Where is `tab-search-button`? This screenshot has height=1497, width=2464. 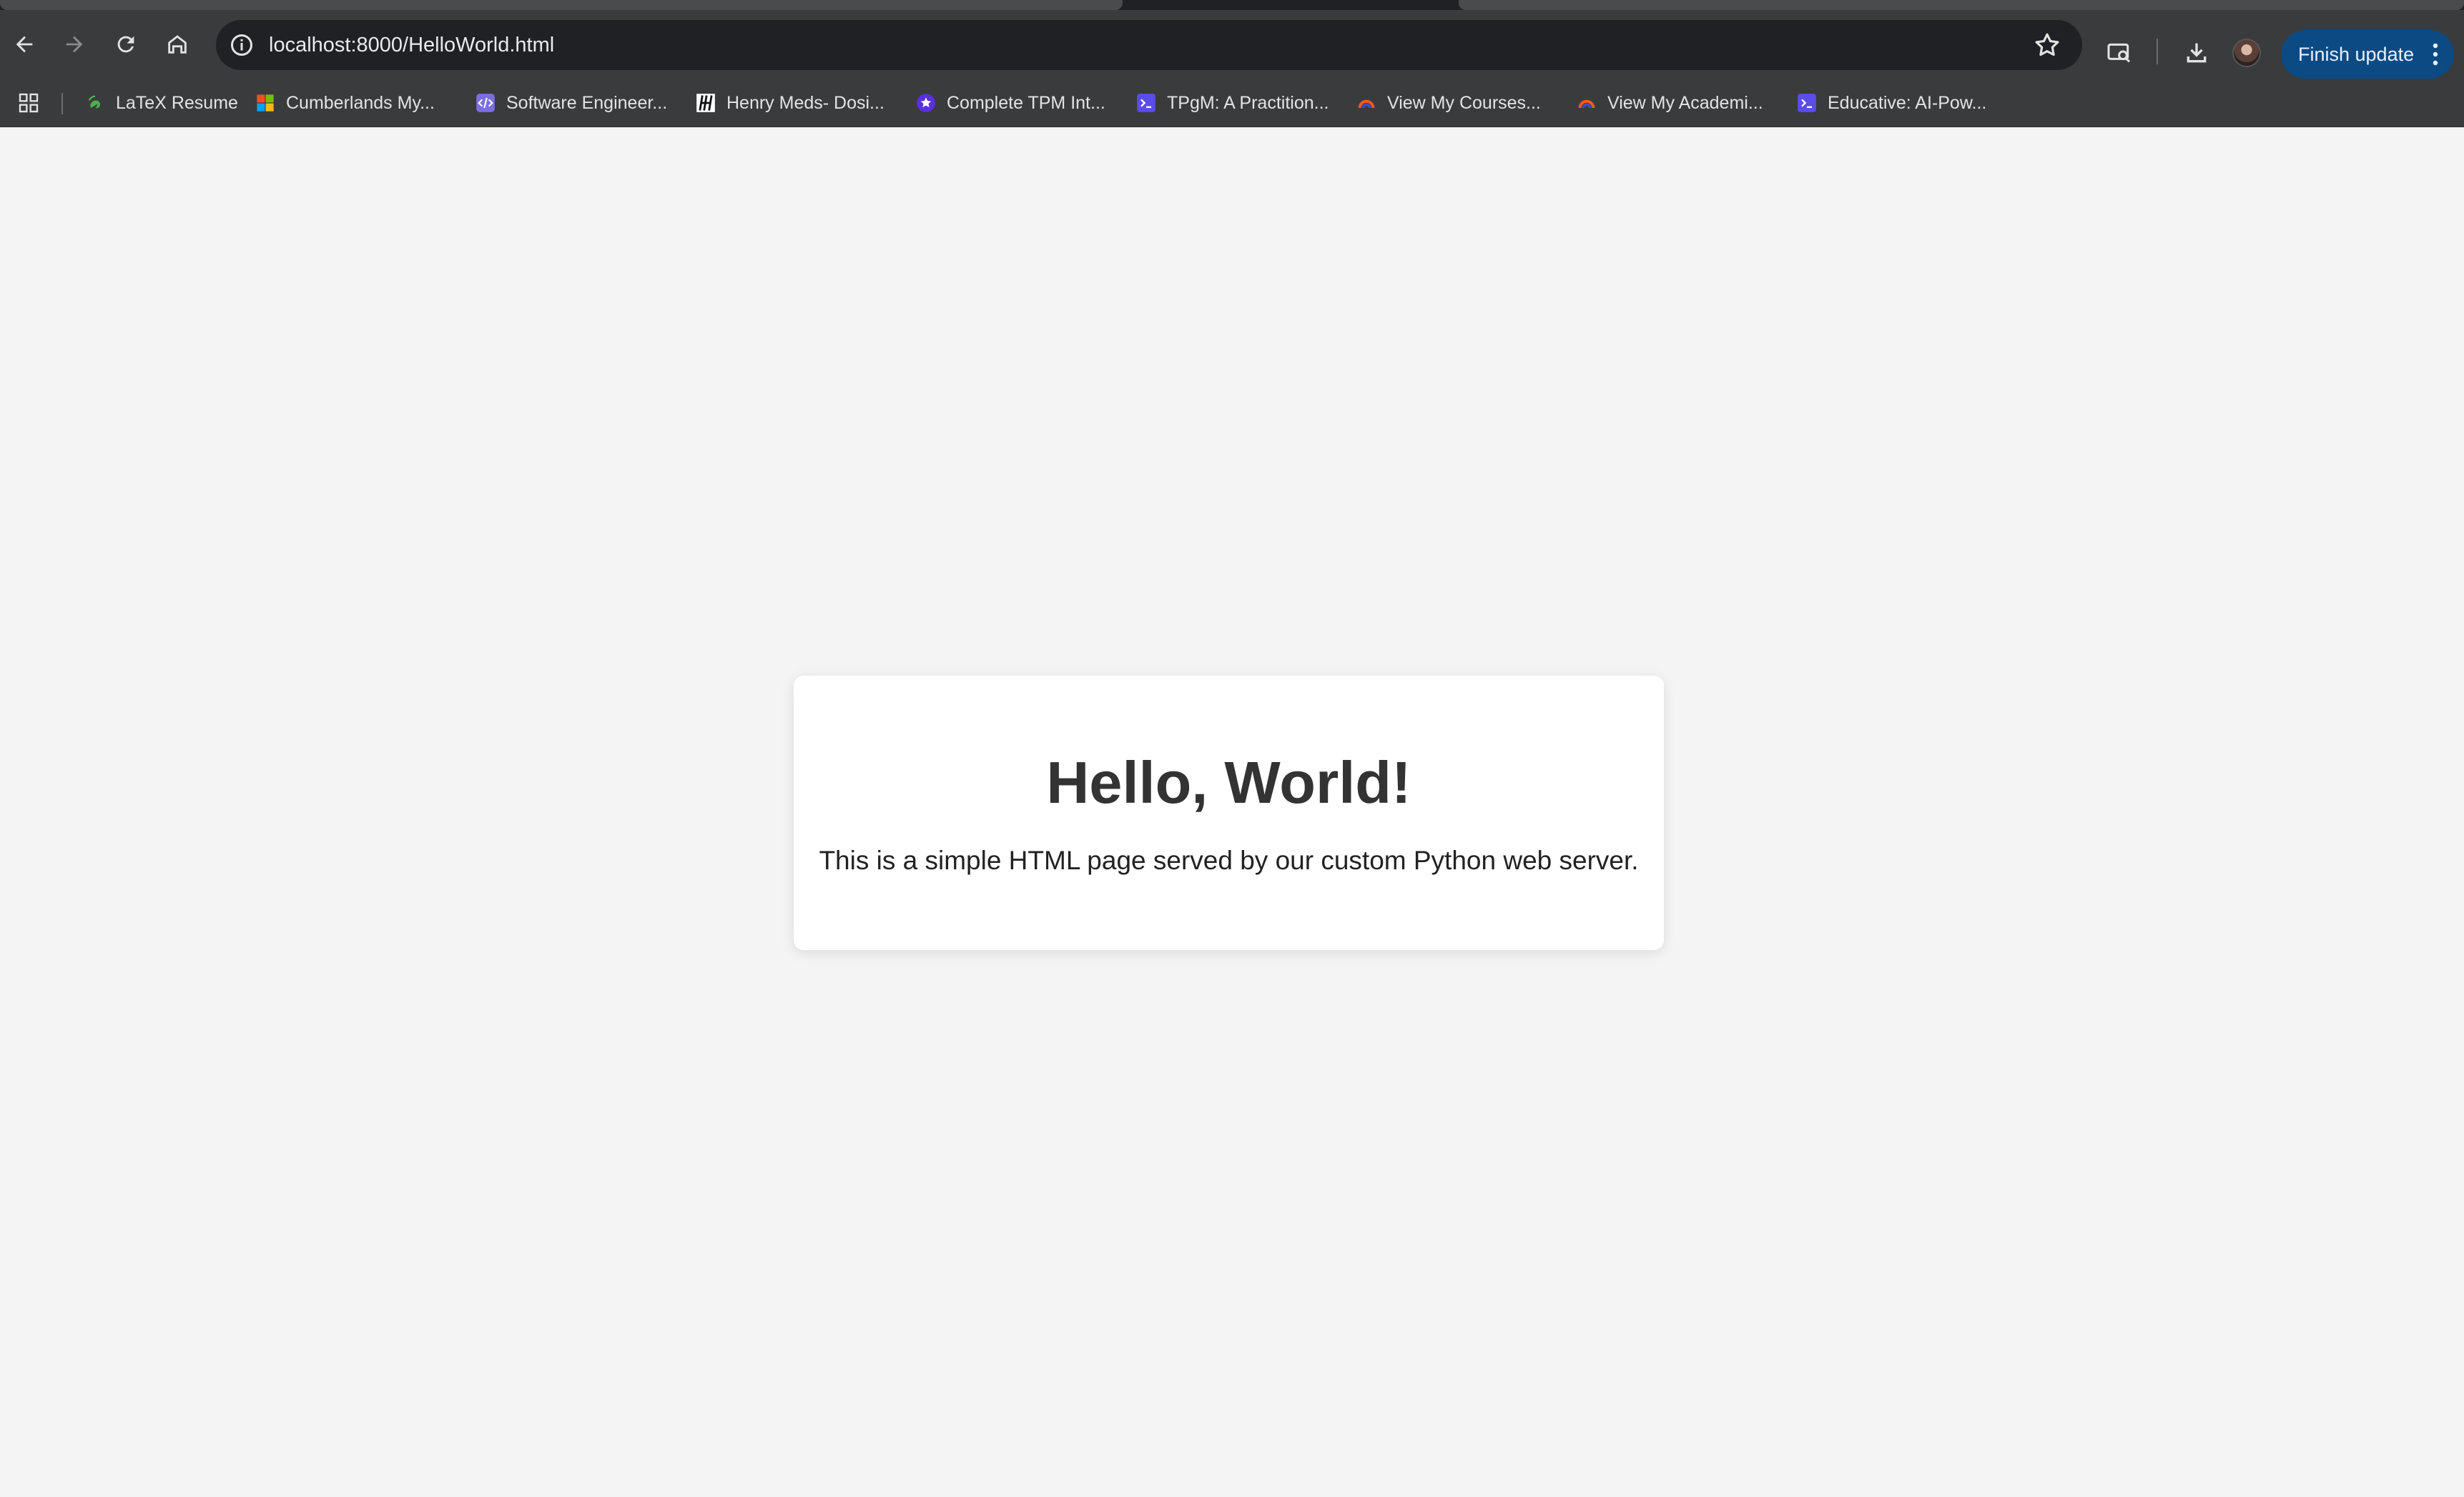 tab-search-button is located at coordinates (2119, 53).